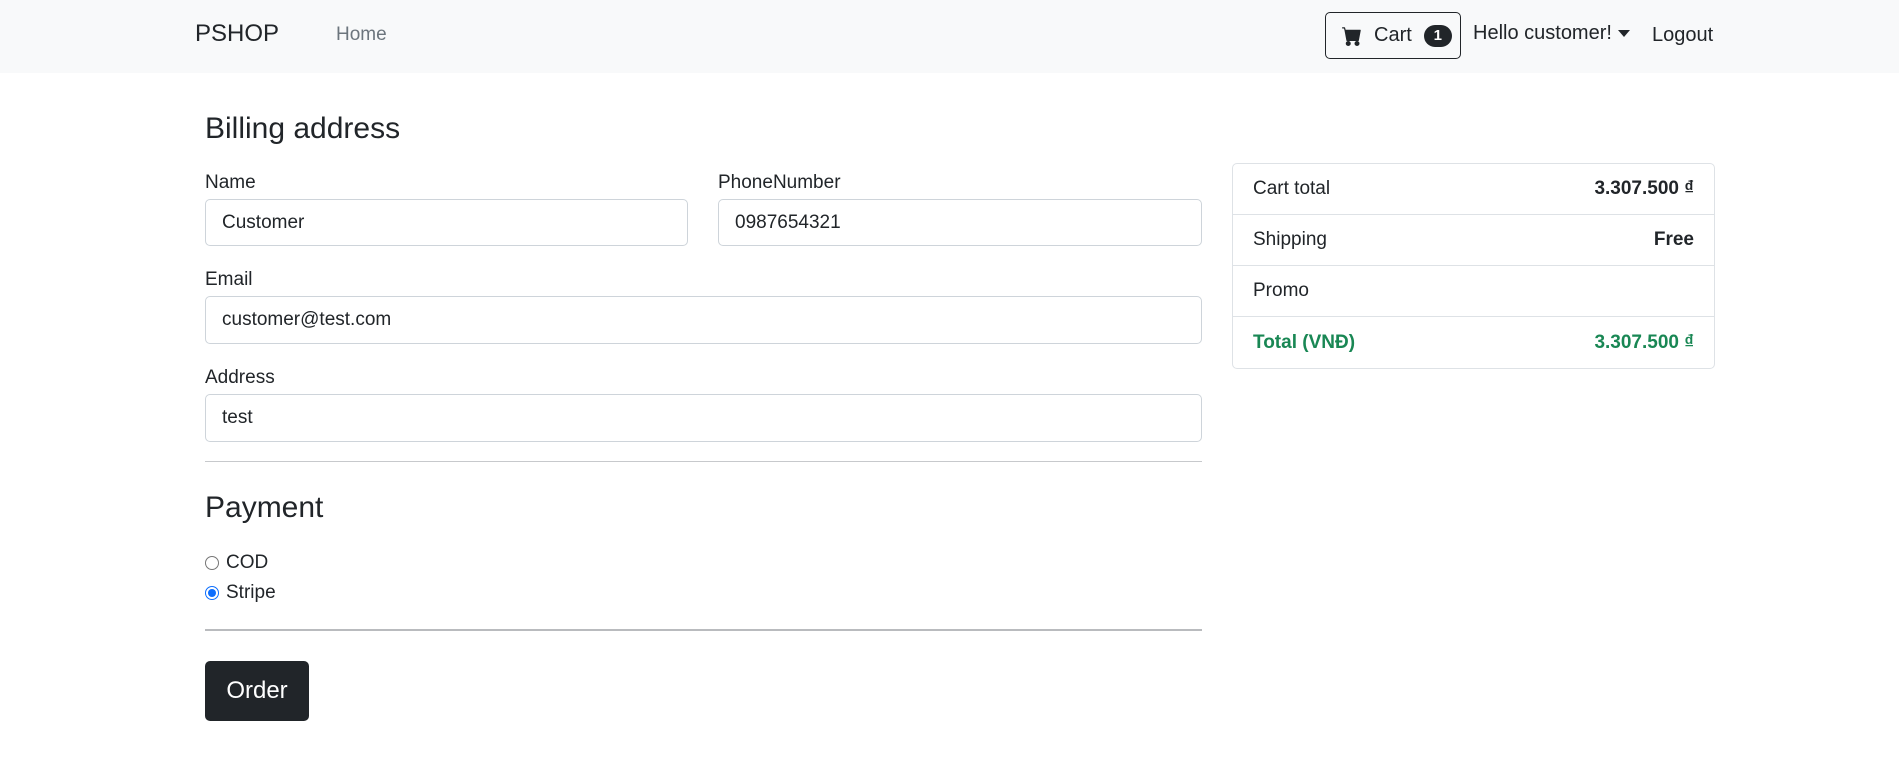 This screenshot has width=1899, height=760. What do you see at coordinates (229, 279) in the screenshot?
I see `email-label: Email` at bounding box center [229, 279].